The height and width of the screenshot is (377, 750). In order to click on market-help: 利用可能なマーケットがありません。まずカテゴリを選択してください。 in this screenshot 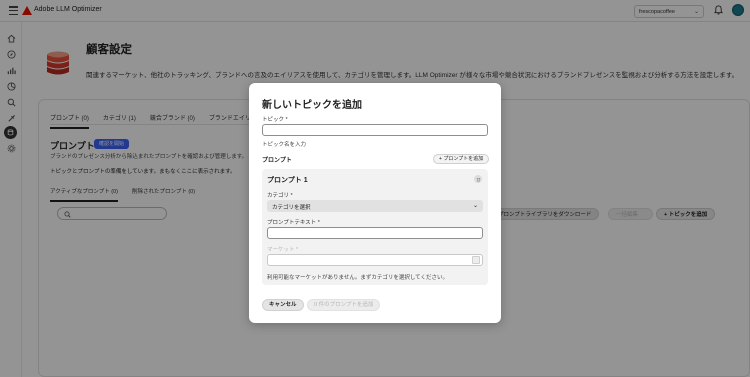, I will do `click(358, 278)`.